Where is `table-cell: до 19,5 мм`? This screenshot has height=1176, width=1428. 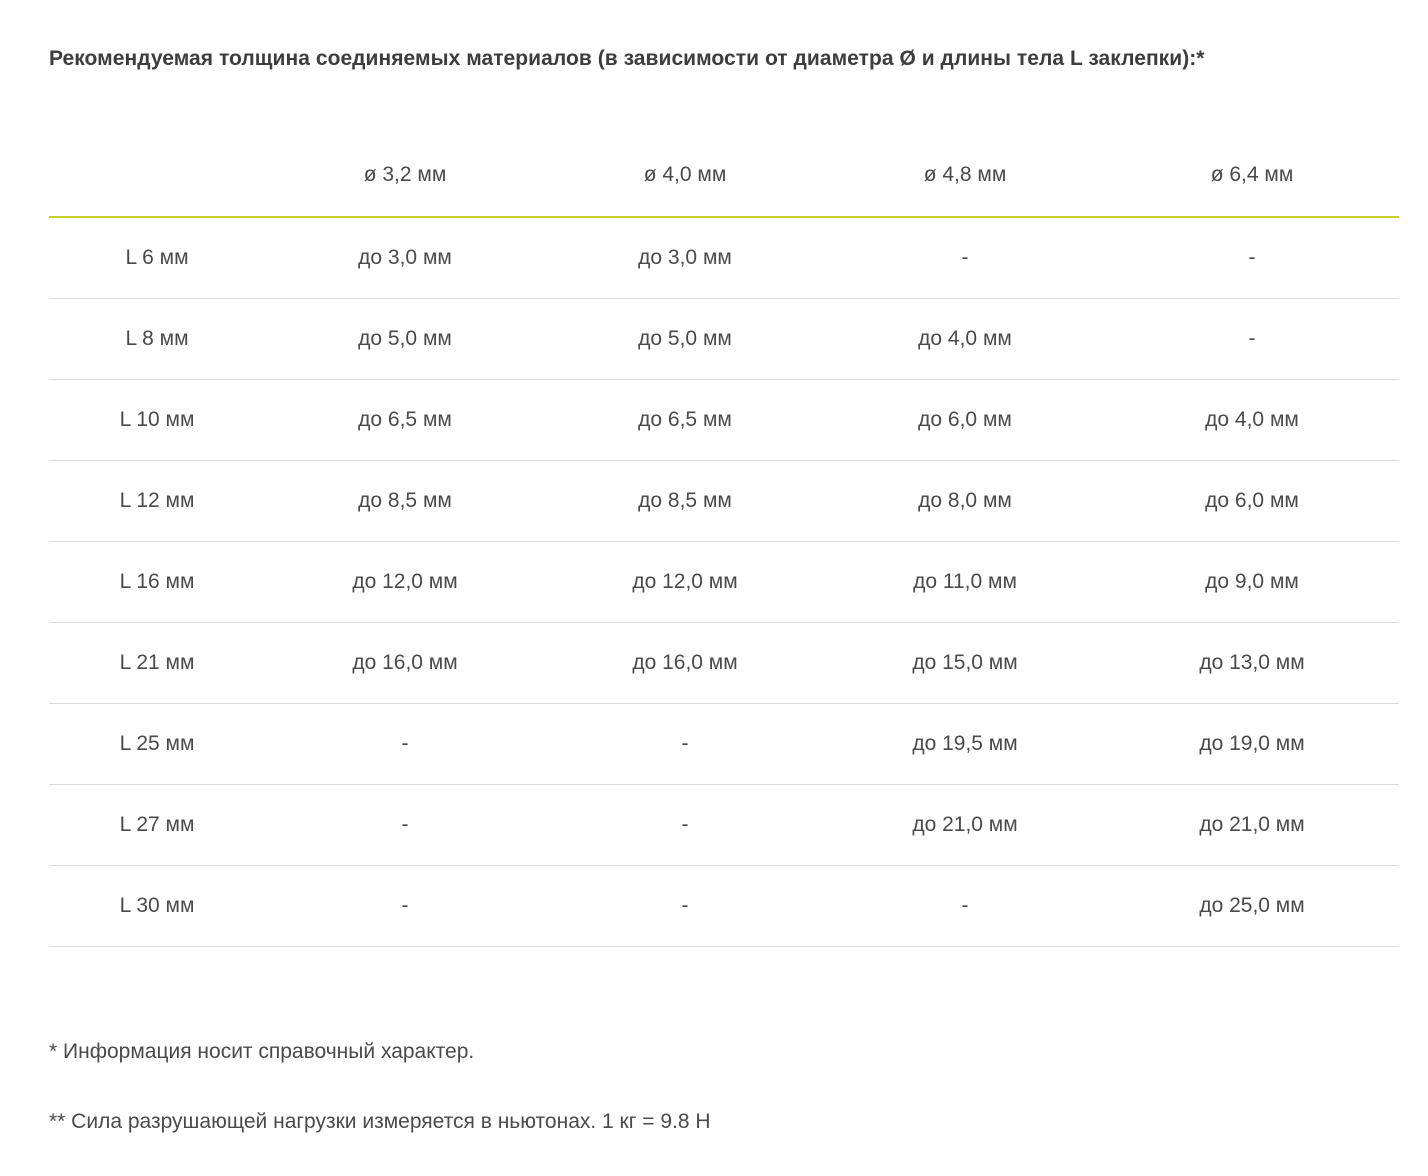
table-cell: до 19,5 мм is located at coordinates (965, 744).